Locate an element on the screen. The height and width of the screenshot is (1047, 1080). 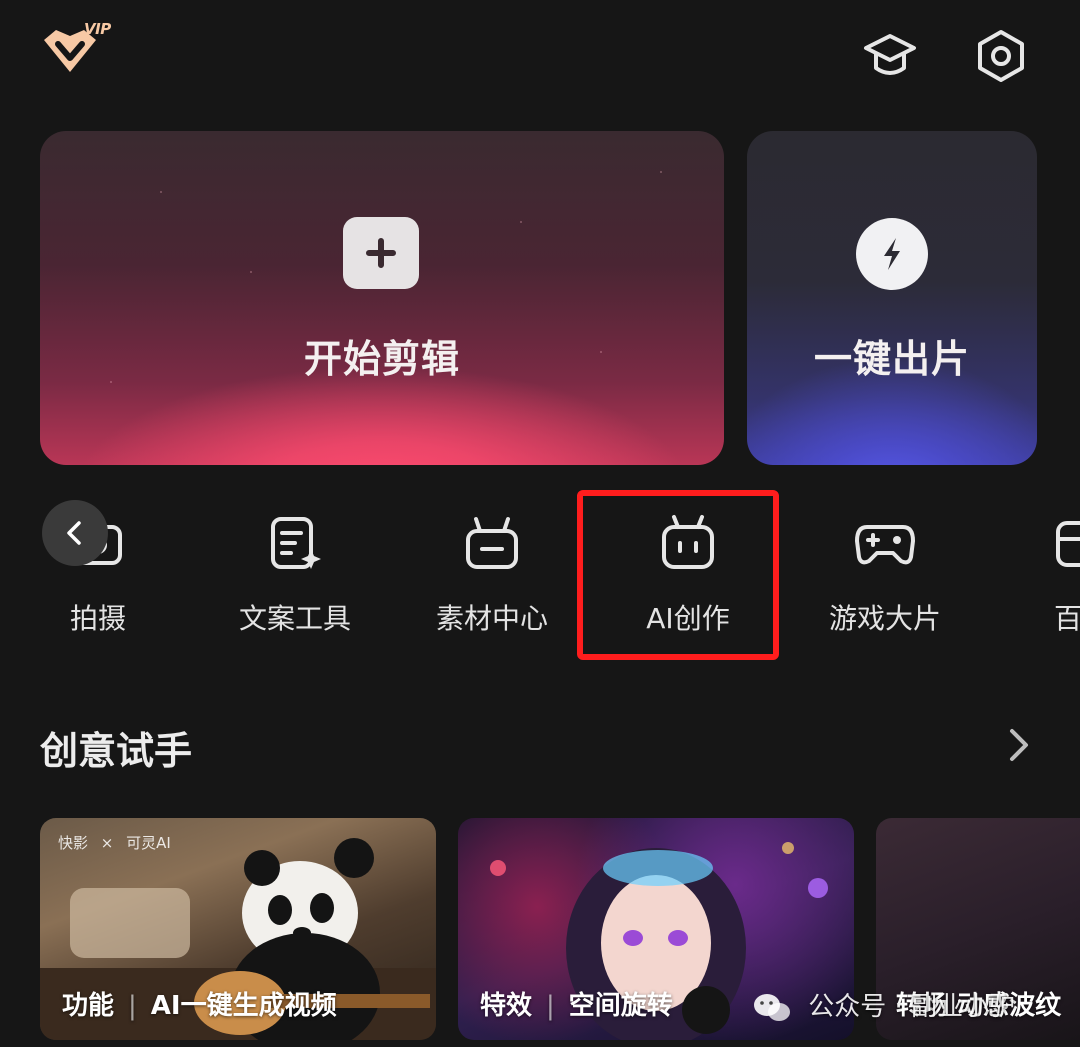
scroll-back-button is located at coordinates (75, 533).